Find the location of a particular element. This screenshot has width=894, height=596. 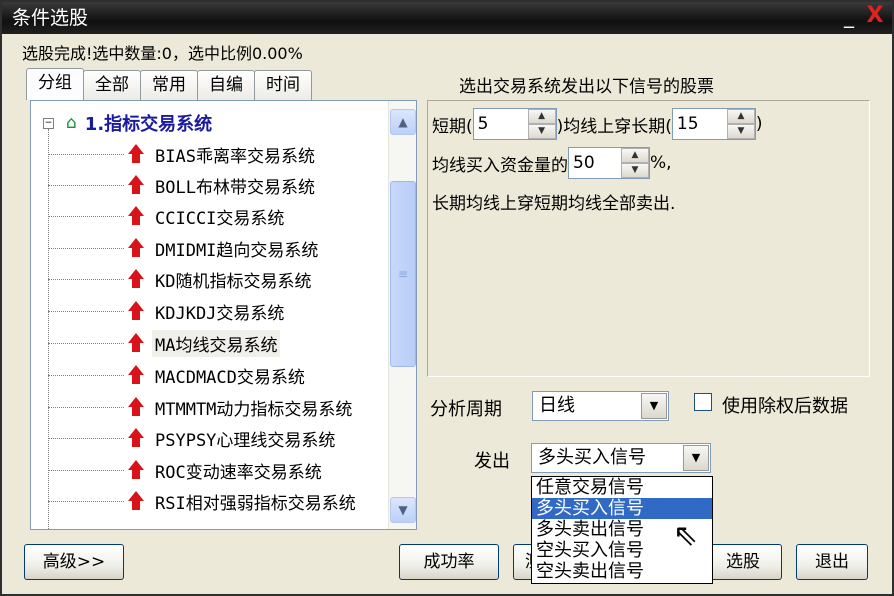

close-icon: X is located at coordinates (875, 16).